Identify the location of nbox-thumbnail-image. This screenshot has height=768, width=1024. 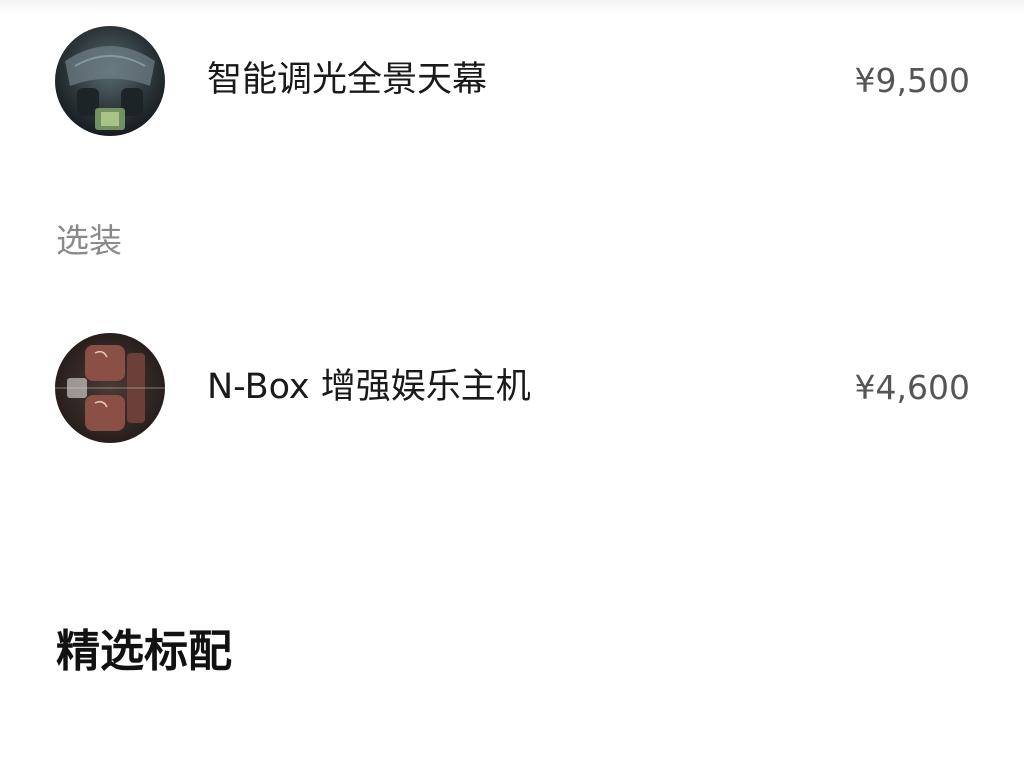
(110, 388).